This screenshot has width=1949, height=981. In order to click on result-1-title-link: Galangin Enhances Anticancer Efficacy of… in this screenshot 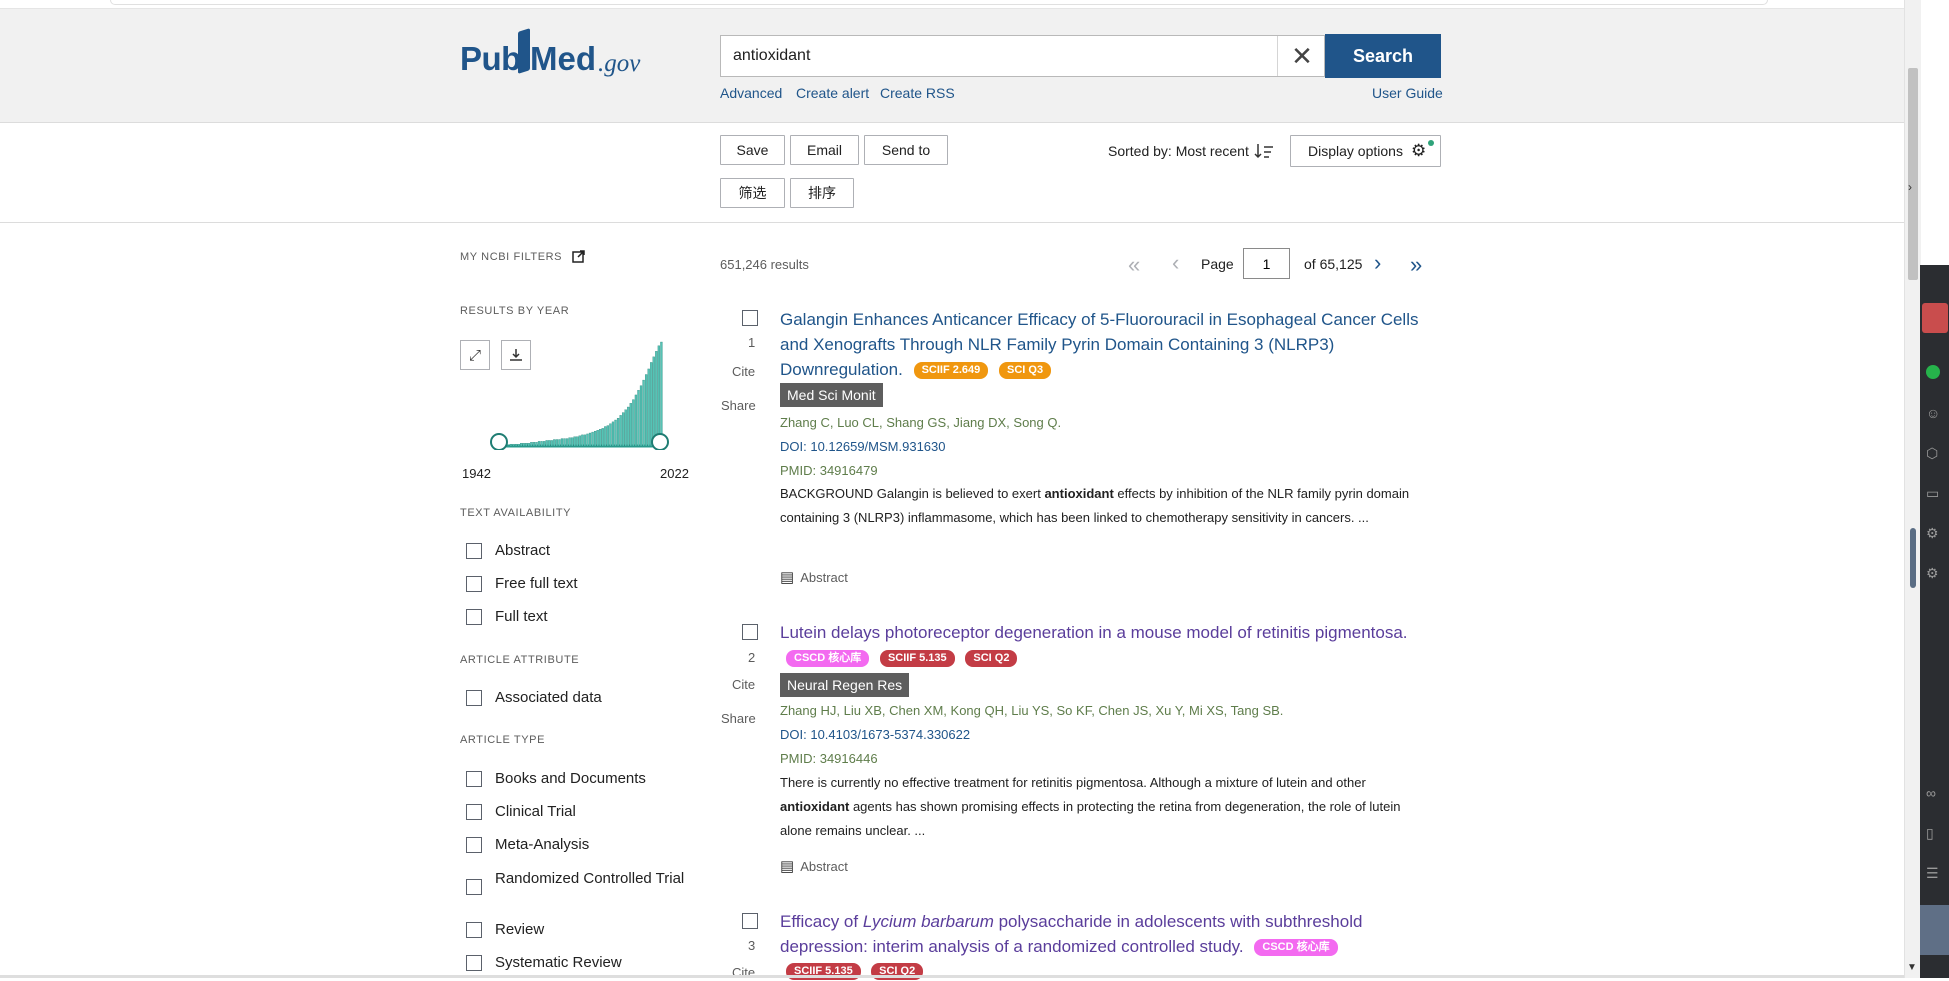, I will do `click(1099, 344)`.